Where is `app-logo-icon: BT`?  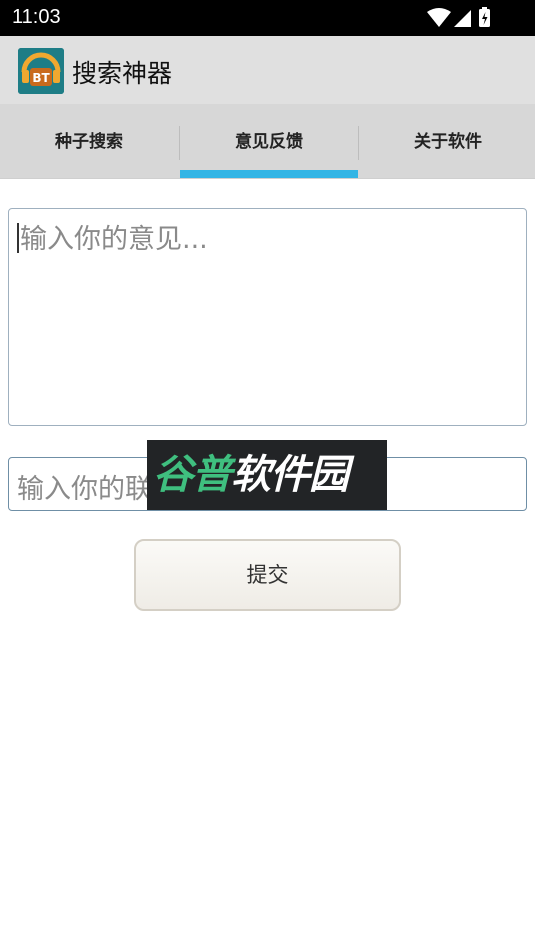
app-logo-icon: BT is located at coordinates (41, 71).